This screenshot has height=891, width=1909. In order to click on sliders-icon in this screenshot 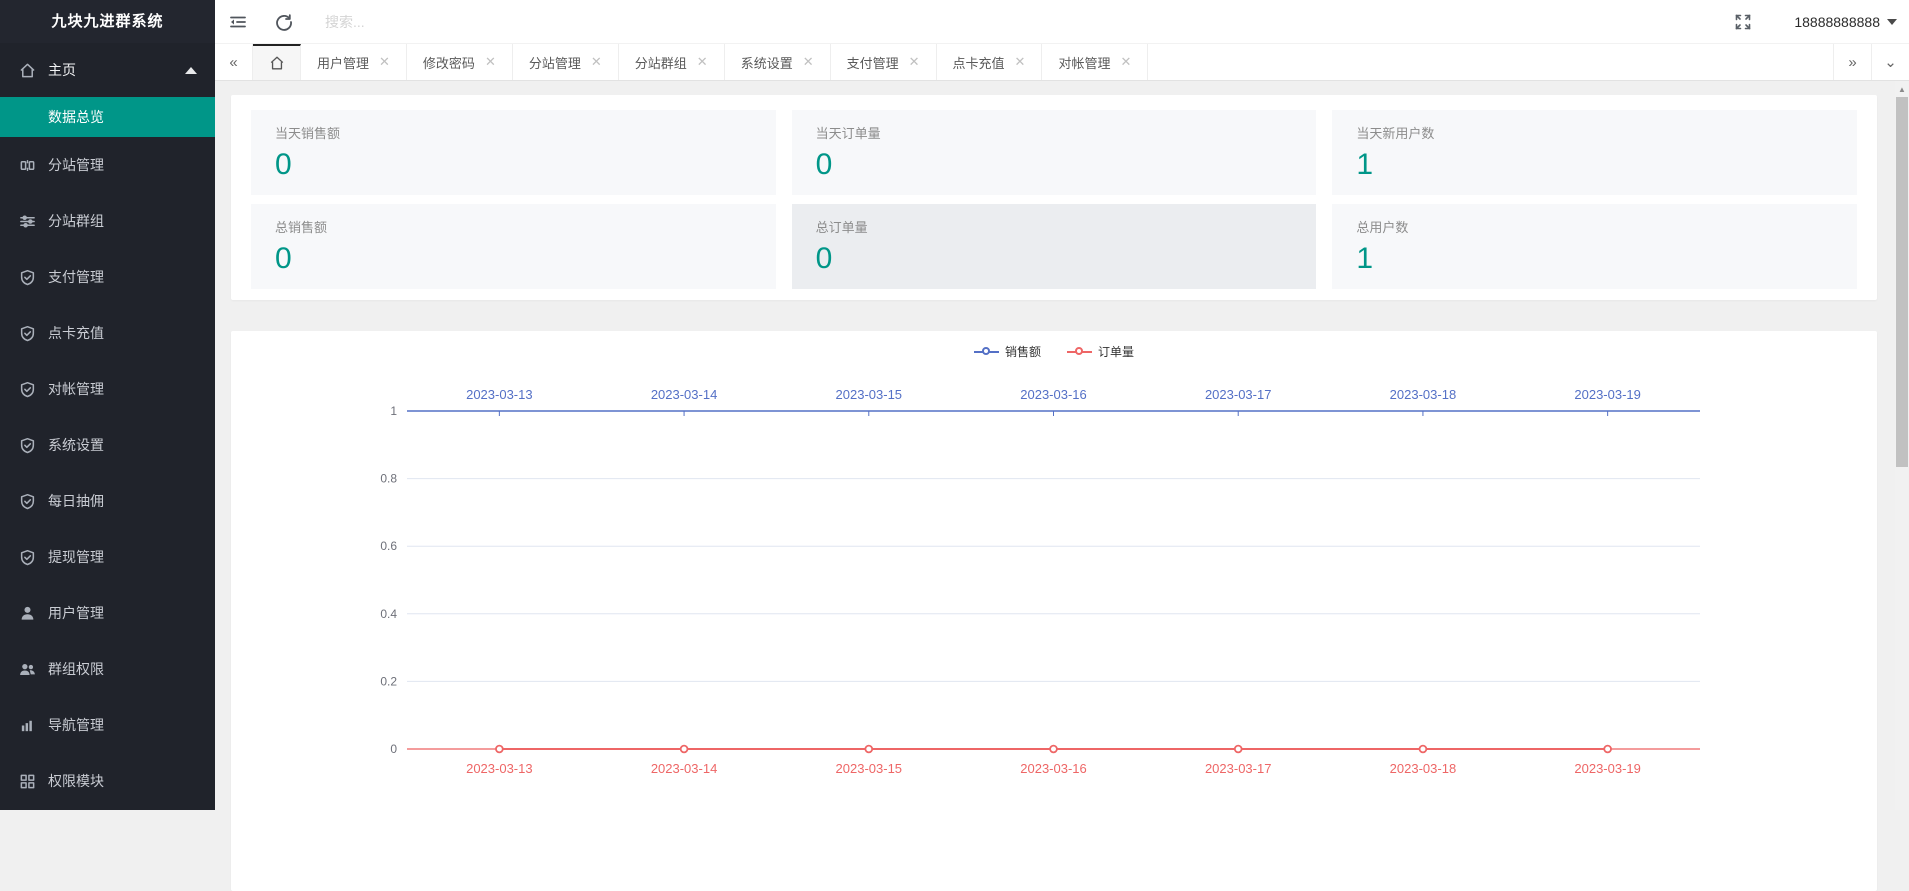, I will do `click(27, 221)`.